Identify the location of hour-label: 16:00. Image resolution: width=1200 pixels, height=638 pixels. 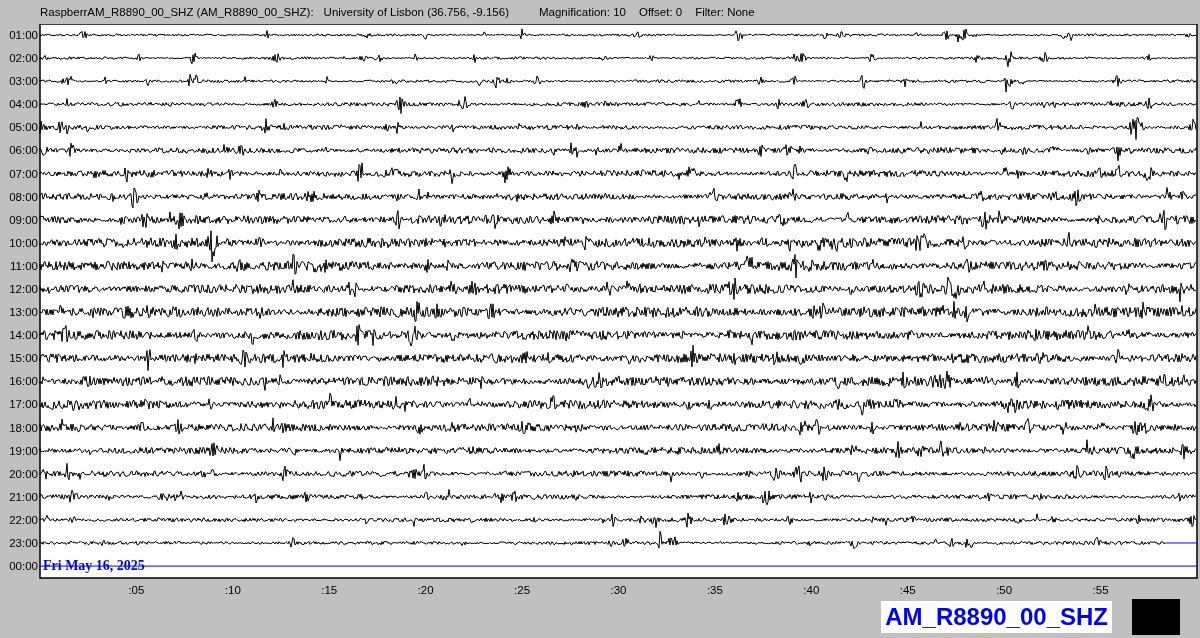
(23, 381).